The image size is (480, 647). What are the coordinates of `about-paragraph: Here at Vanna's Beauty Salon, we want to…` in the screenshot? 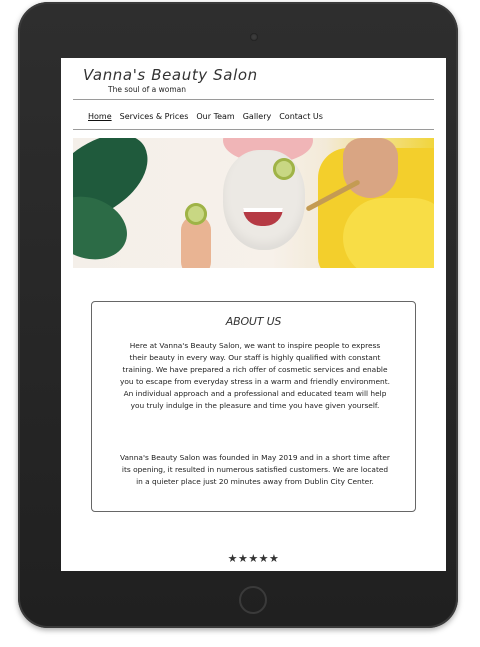 It's located at (255, 376).